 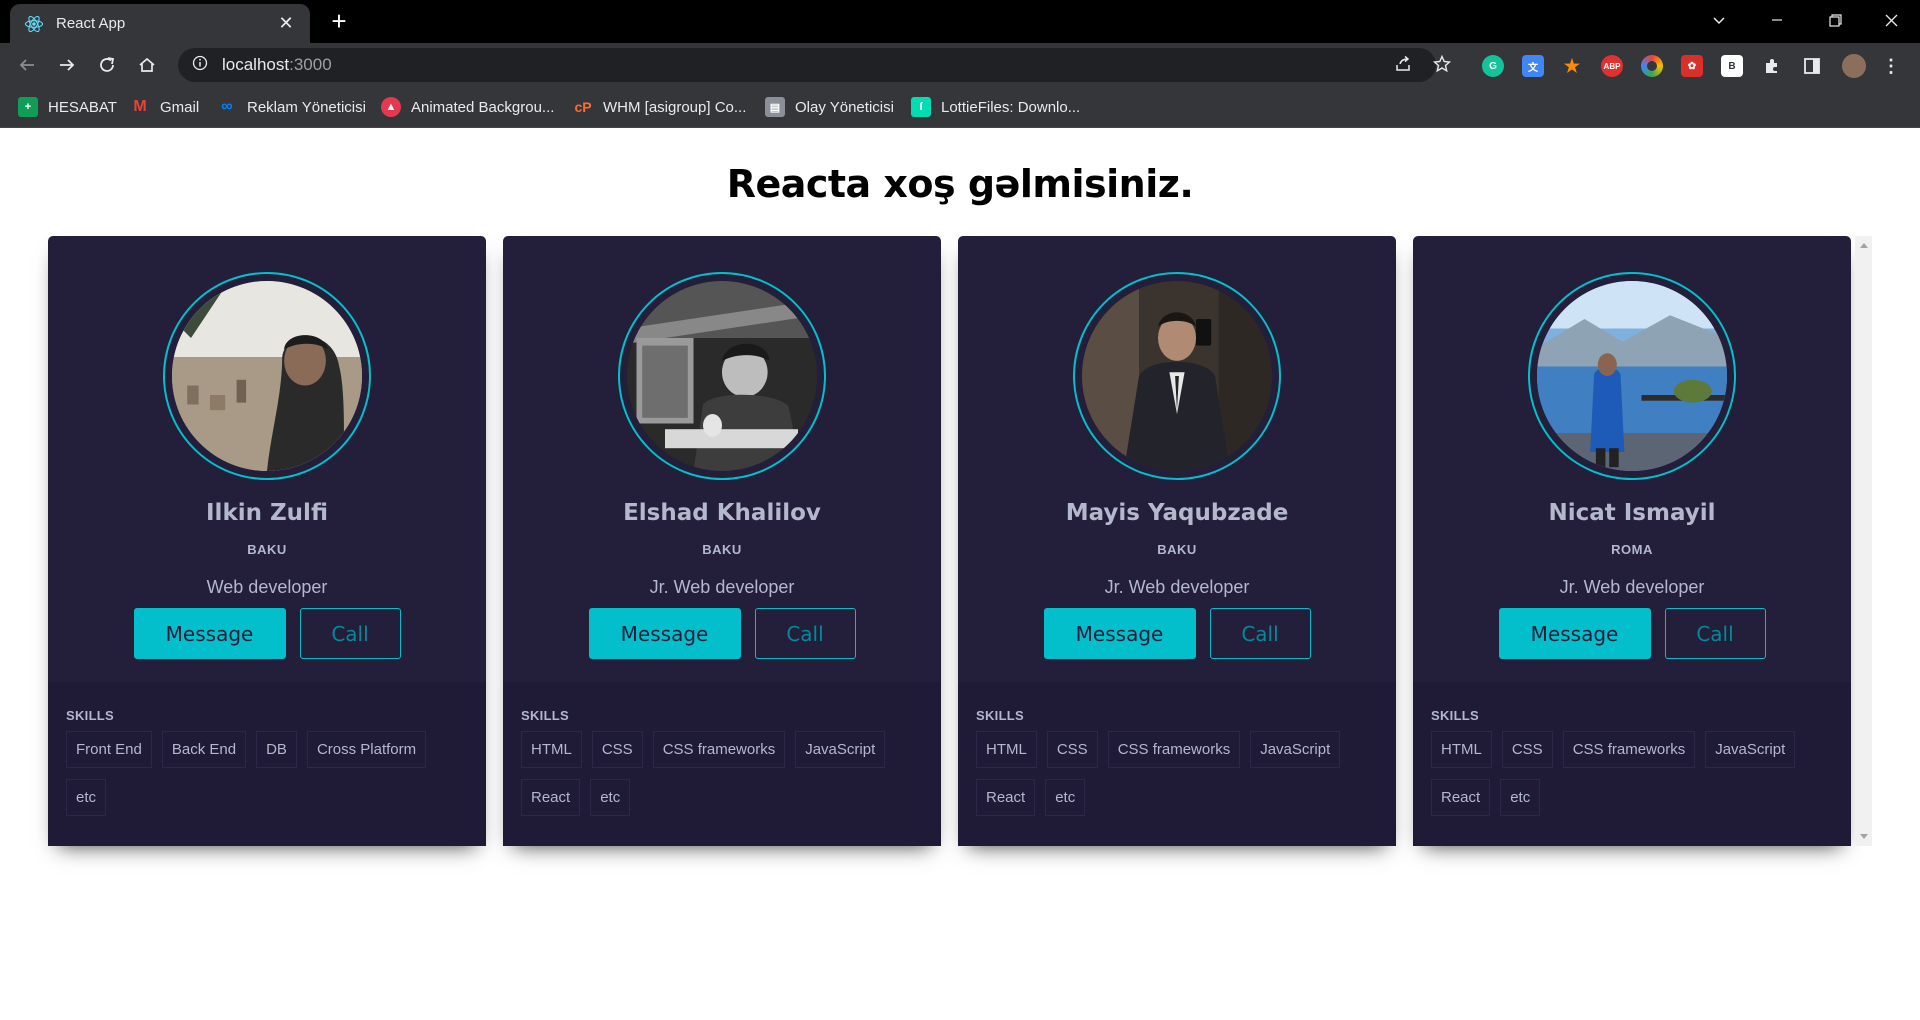 What do you see at coordinates (1719, 20) in the screenshot?
I see `tab-search-icon` at bounding box center [1719, 20].